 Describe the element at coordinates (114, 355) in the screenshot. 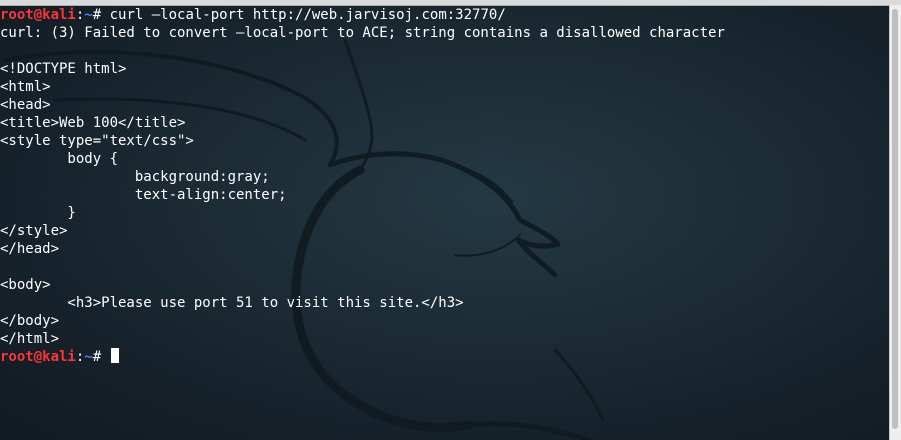

I see `text-cursor` at that location.